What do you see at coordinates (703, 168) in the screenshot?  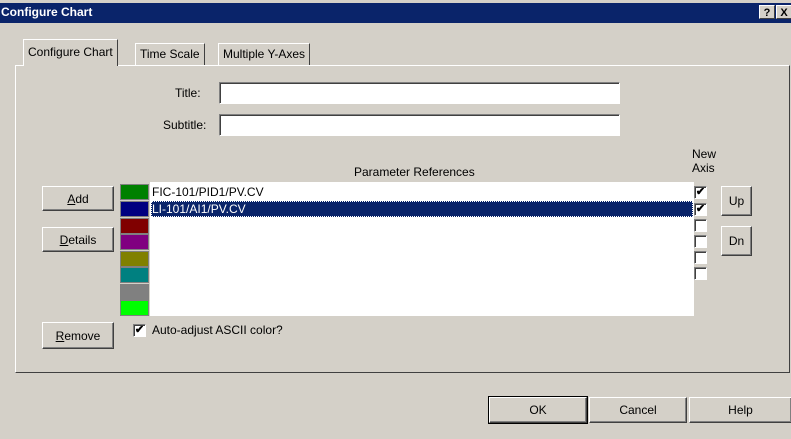 I see `new-axis-header: Axis` at bounding box center [703, 168].